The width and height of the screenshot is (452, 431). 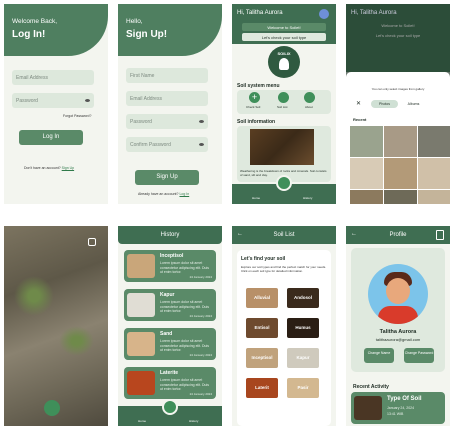 What do you see at coordinates (374, 13) in the screenshot?
I see `gallery-greeting: Hi, Talitha Aurora` at bounding box center [374, 13].